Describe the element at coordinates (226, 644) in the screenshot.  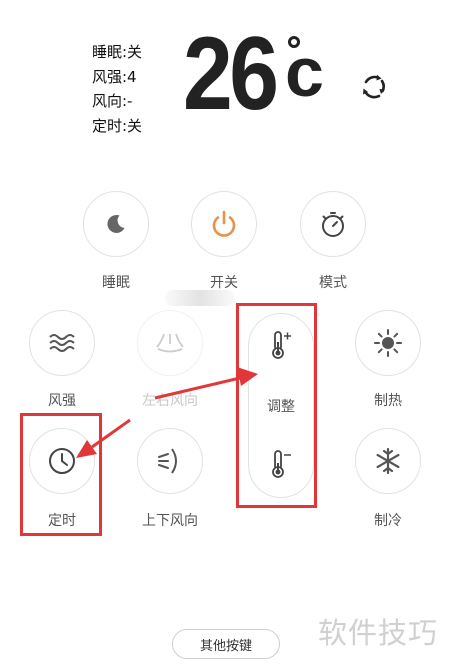
I see `other-keys-button: 其他按键` at that location.